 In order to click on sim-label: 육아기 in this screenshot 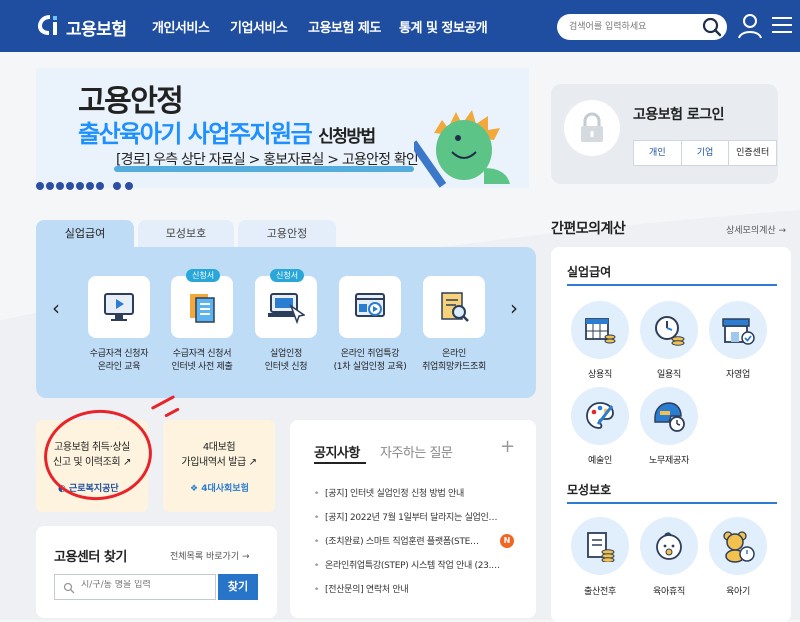, I will do `click(738, 592)`.